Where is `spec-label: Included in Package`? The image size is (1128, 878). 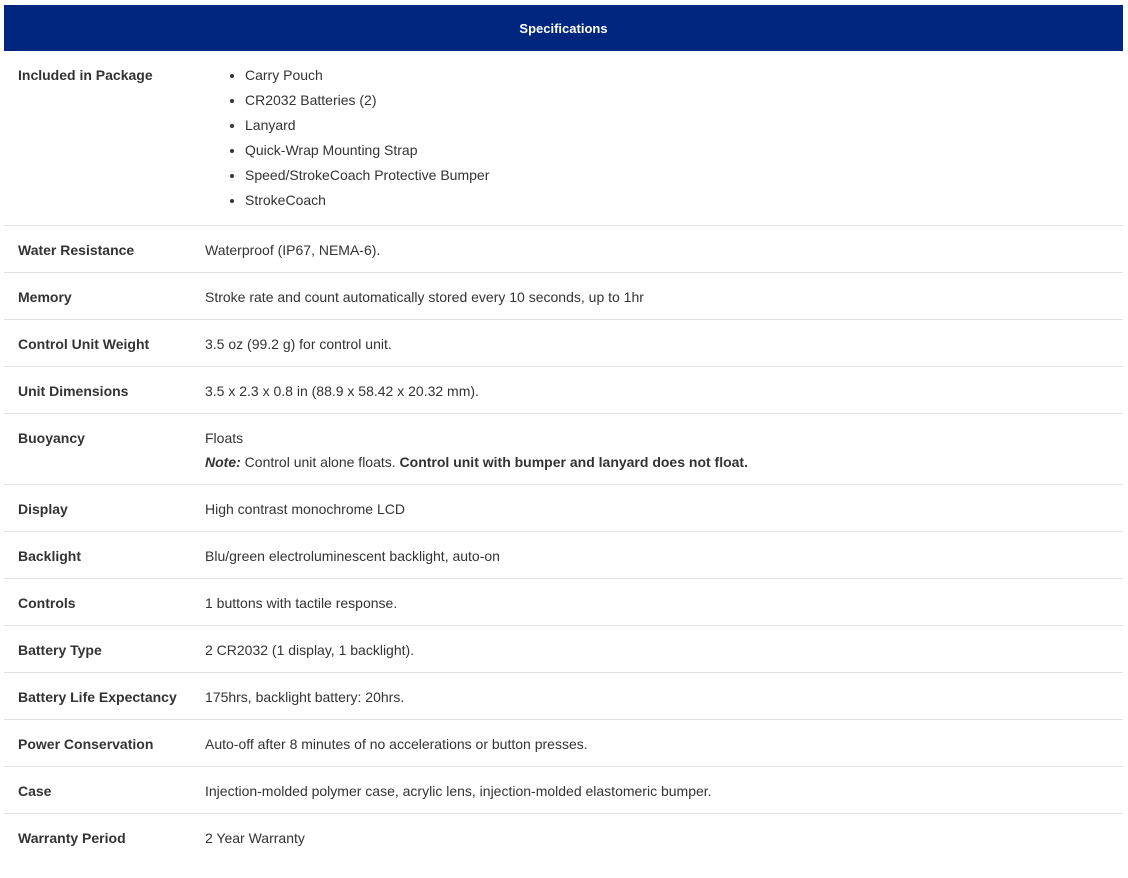
spec-label: Included in Package is located at coordinates (104, 138).